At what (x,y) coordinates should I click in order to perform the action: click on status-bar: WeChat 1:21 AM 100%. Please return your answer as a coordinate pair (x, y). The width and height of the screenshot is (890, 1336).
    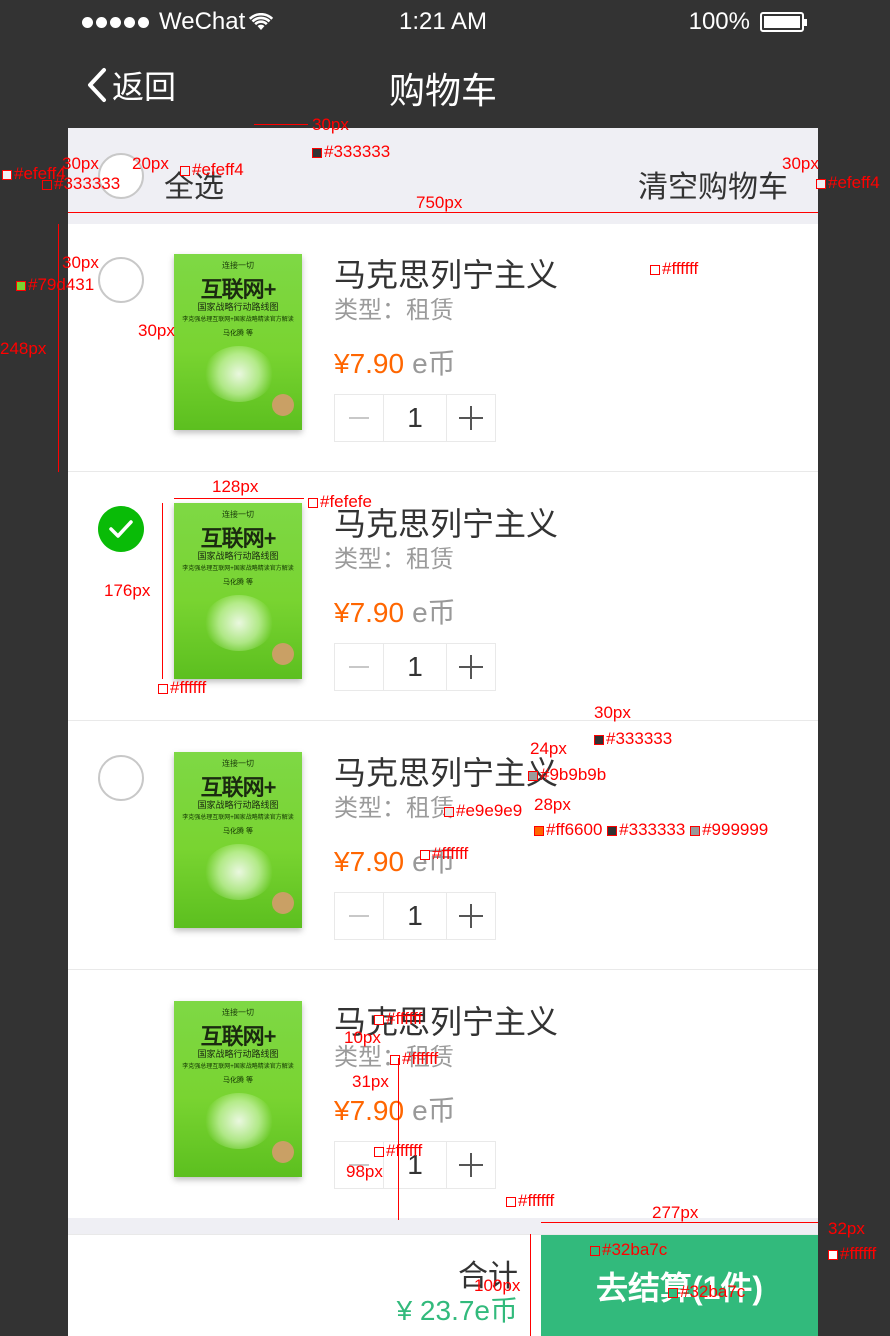
    Looking at the image, I should click on (443, 22).